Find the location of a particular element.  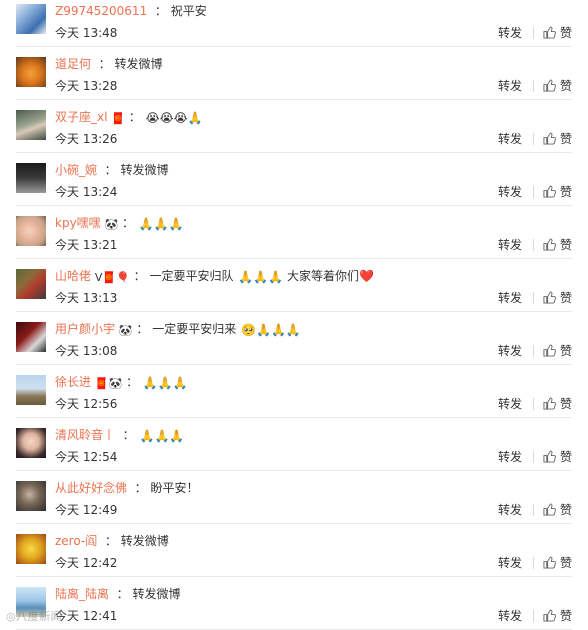

username-link: zero-阎 is located at coordinates (76, 541).